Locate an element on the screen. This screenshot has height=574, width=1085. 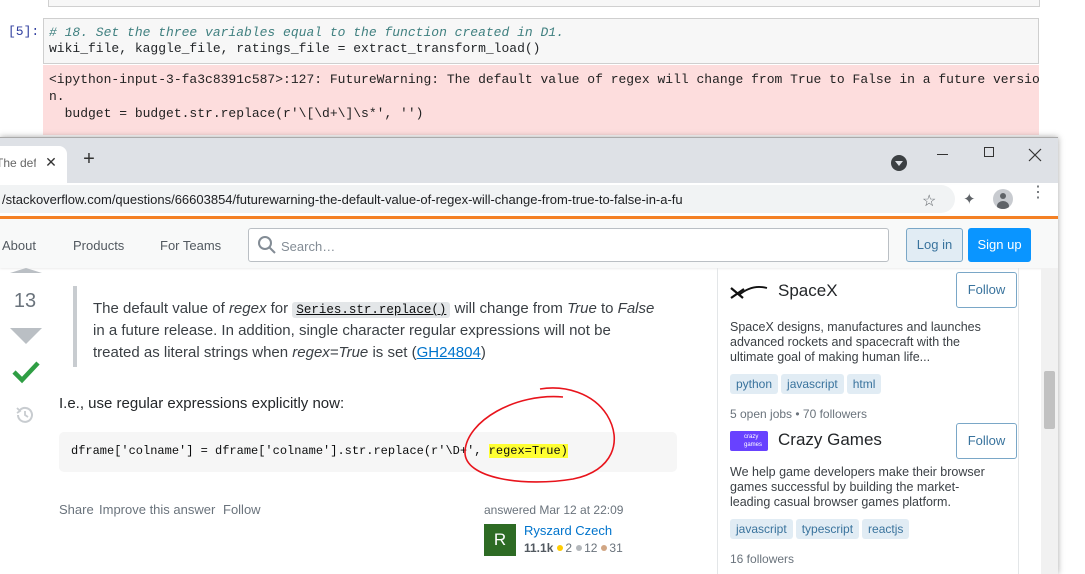
quote-emphasis: regex=True is located at coordinates (330, 352).